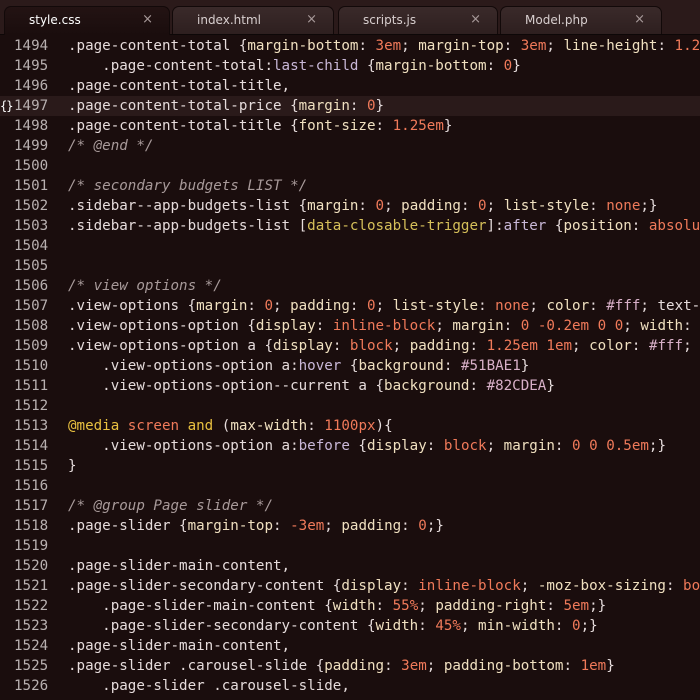 The height and width of the screenshot is (700, 700). What do you see at coordinates (31, 446) in the screenshot?
I see `line-number: 1514` at bounding box center [31, 446].